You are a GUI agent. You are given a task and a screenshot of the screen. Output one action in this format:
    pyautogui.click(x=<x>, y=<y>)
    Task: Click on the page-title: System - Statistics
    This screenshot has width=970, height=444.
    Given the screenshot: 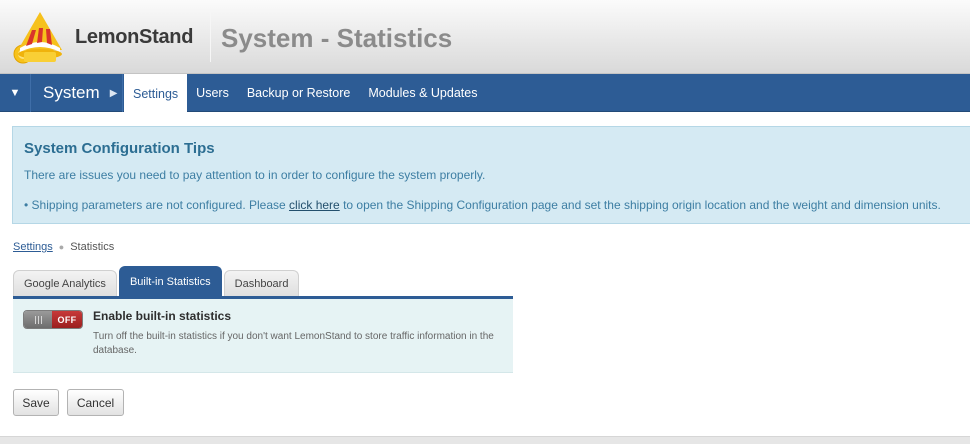 What is the action you would take?
    pyautogui.click(x=337, y=38)
    